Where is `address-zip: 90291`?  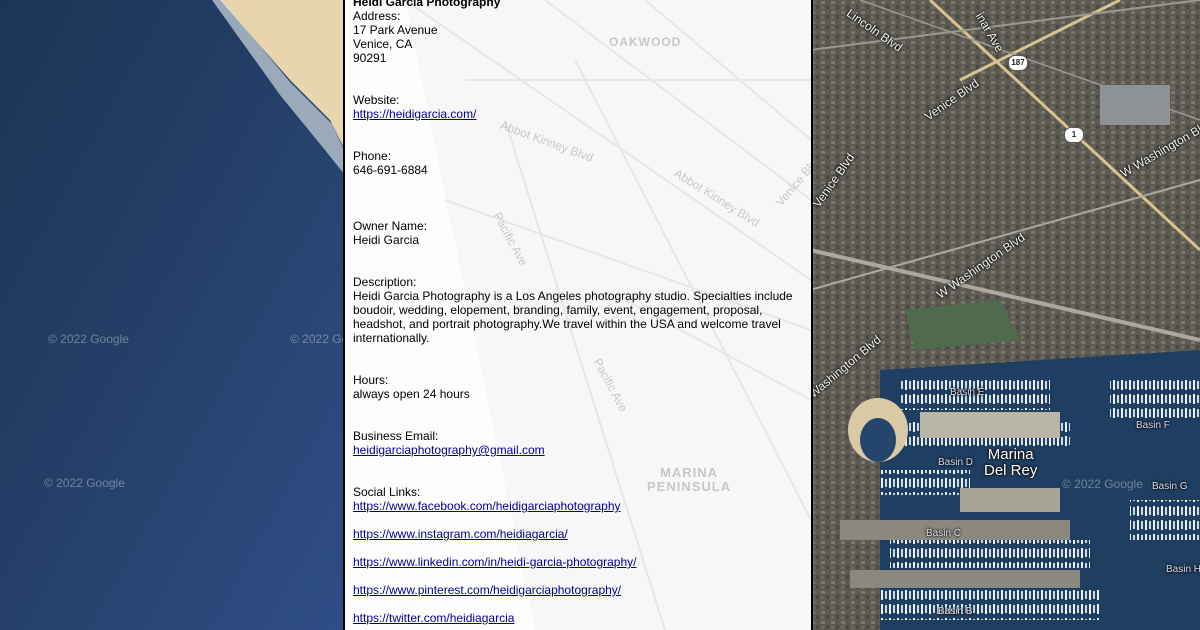 address-zip: 90291 is located at coordinates (370, 58).